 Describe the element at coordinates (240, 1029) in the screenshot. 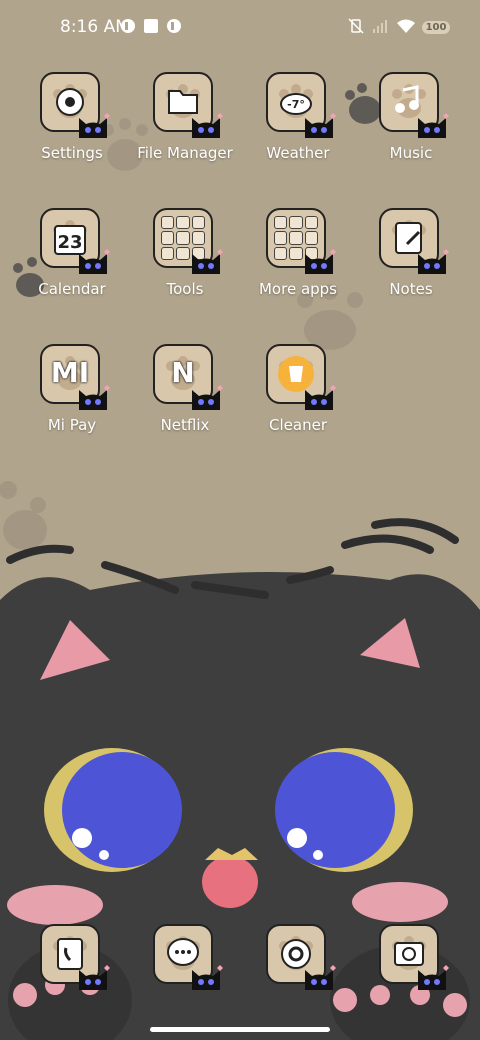

I see `navigation-gesture-bar` at that location.